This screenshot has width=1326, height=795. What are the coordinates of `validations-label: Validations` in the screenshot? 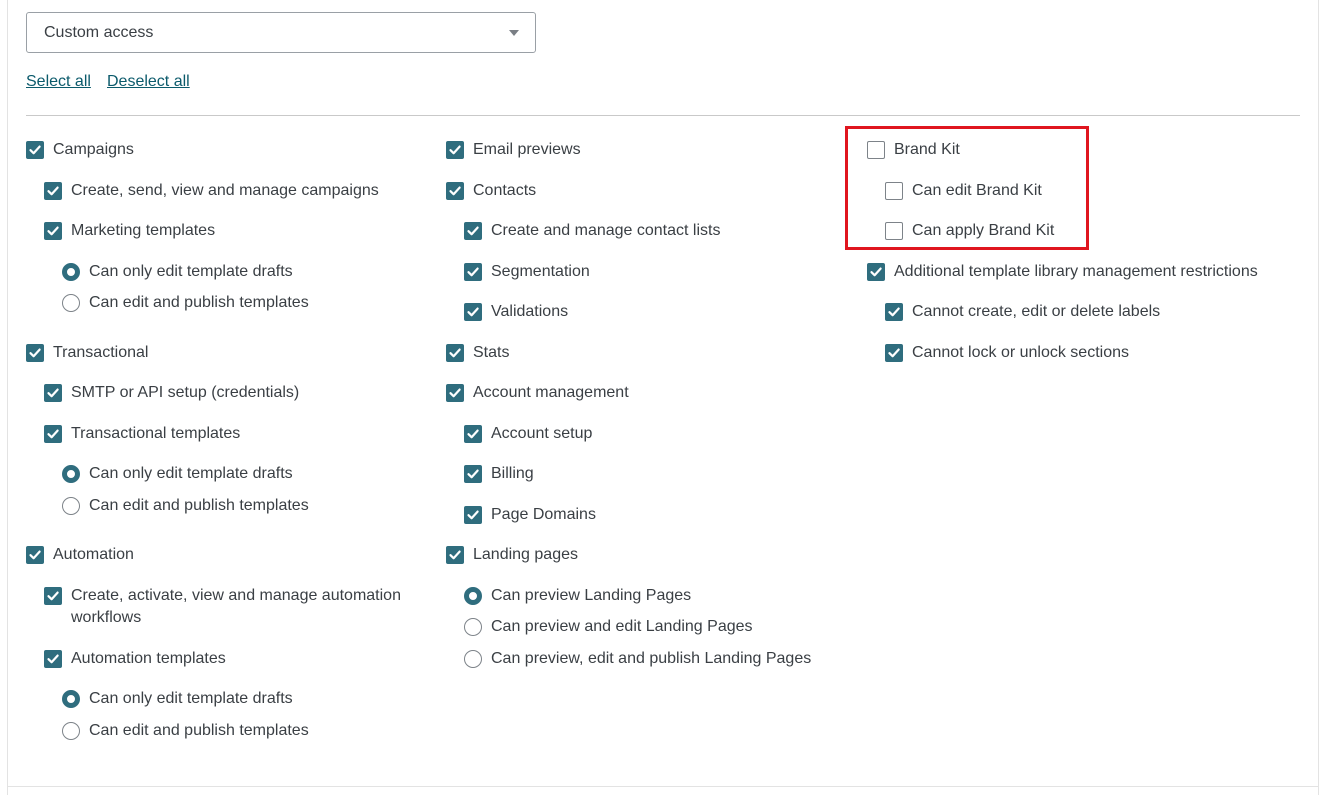 It's located at (530, 311).